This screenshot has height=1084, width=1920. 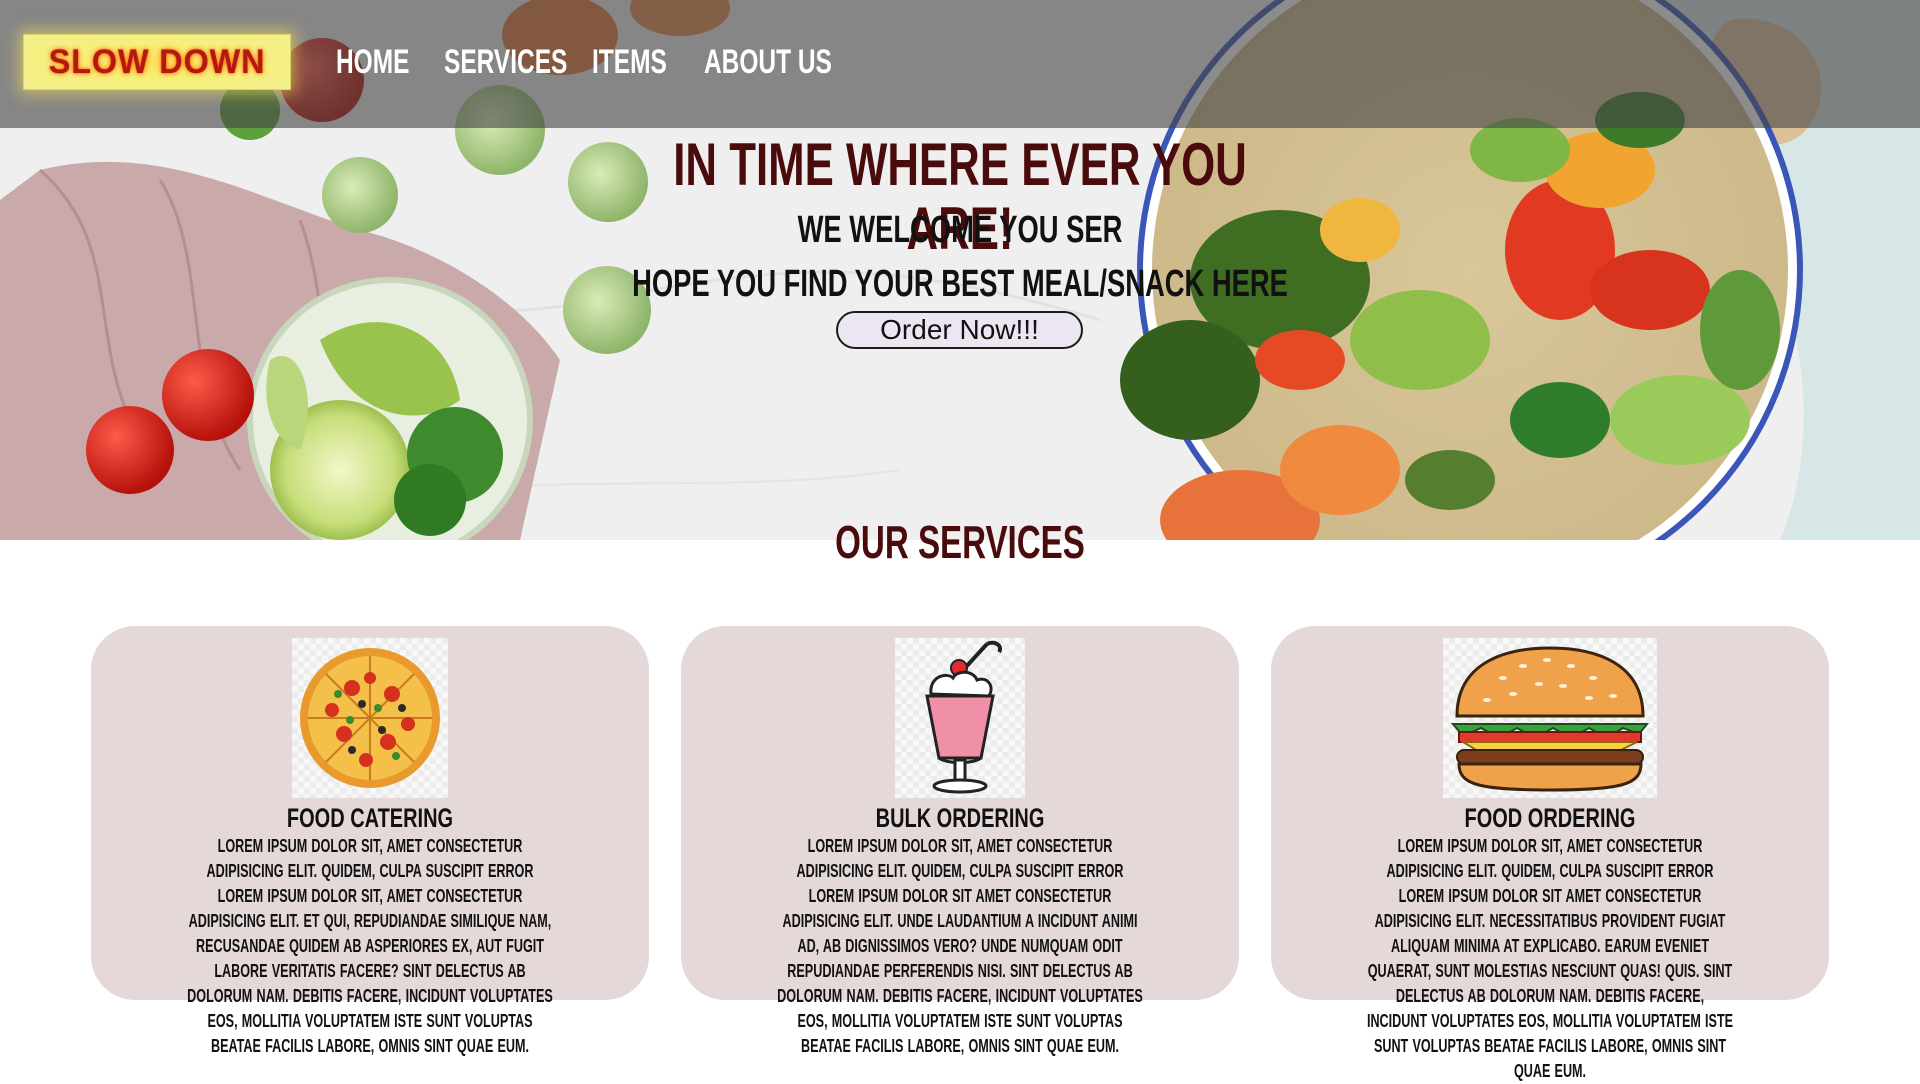 I want to click on hero-welcome: WE WELCOME YOU SER, so click(x=960, y=230).